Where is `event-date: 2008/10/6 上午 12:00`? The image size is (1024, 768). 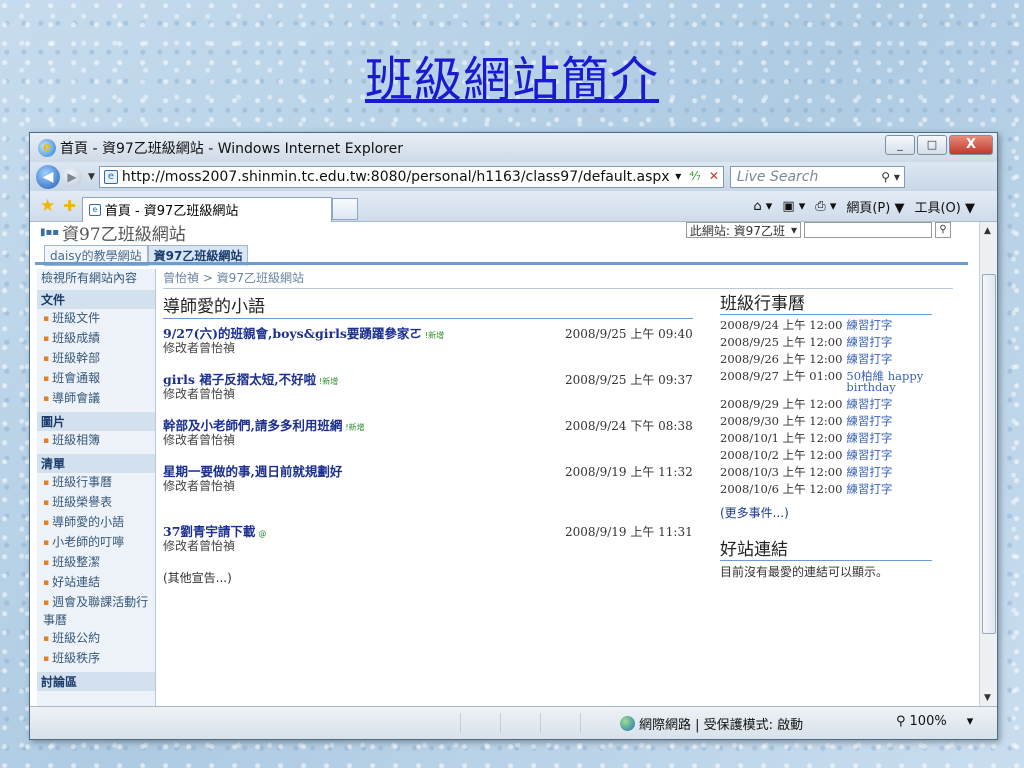 event-date: 2008/10/6 上午 12:00 is located at coordinates (781, 489).